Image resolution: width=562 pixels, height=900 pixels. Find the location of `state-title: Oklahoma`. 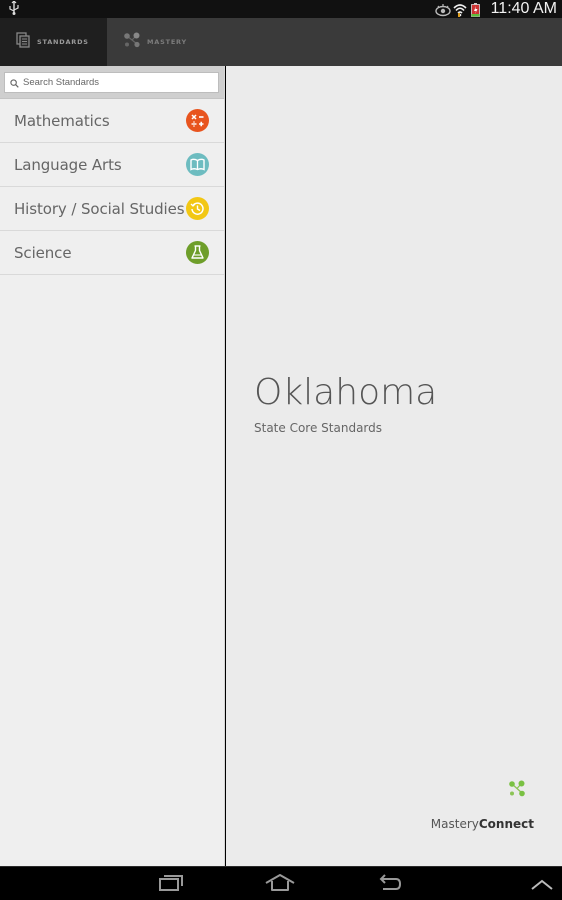

state-title: Oklahoma is located at coordinates (346, 392).